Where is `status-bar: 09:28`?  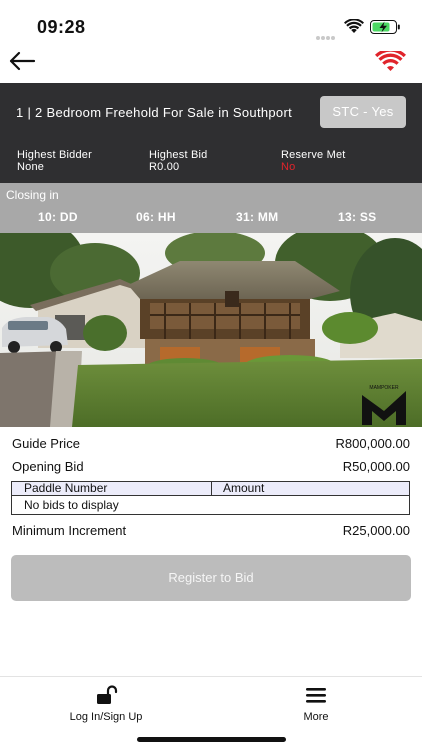
status-bar: 09:28 is located at coordinates (211, 23).